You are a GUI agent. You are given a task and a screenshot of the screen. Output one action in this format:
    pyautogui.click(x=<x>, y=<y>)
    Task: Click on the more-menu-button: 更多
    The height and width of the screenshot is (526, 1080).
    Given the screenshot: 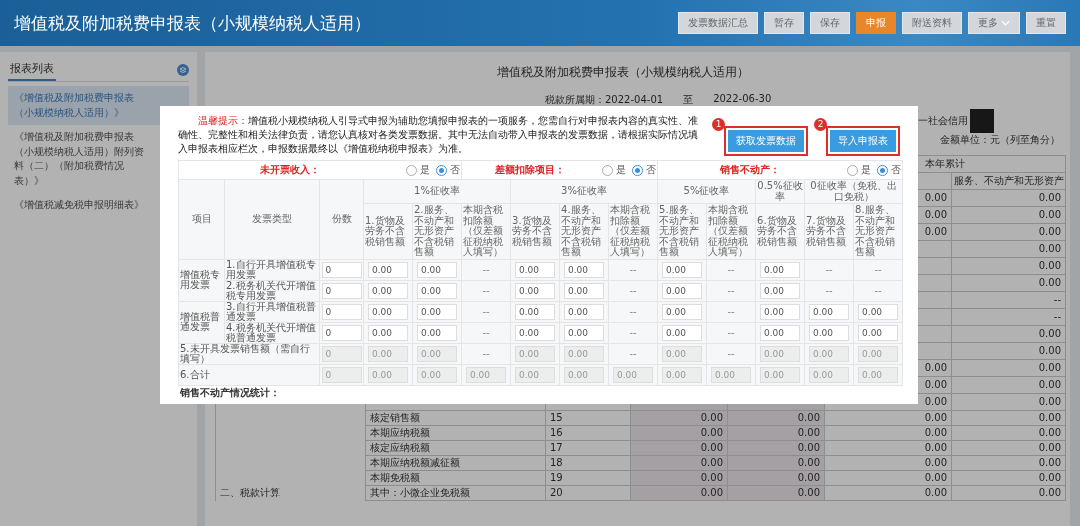 What is the action you would take?
    pyautogui.click(x=994, y=23)
    